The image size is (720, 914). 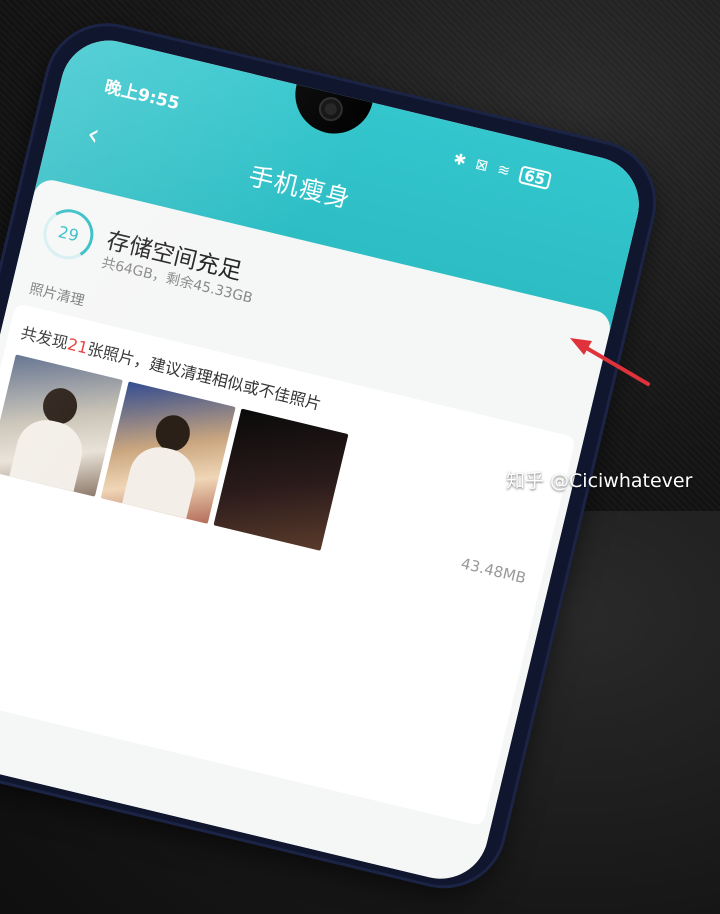 I want to click on red-arrow-annotation, so click(x=610, y=362).